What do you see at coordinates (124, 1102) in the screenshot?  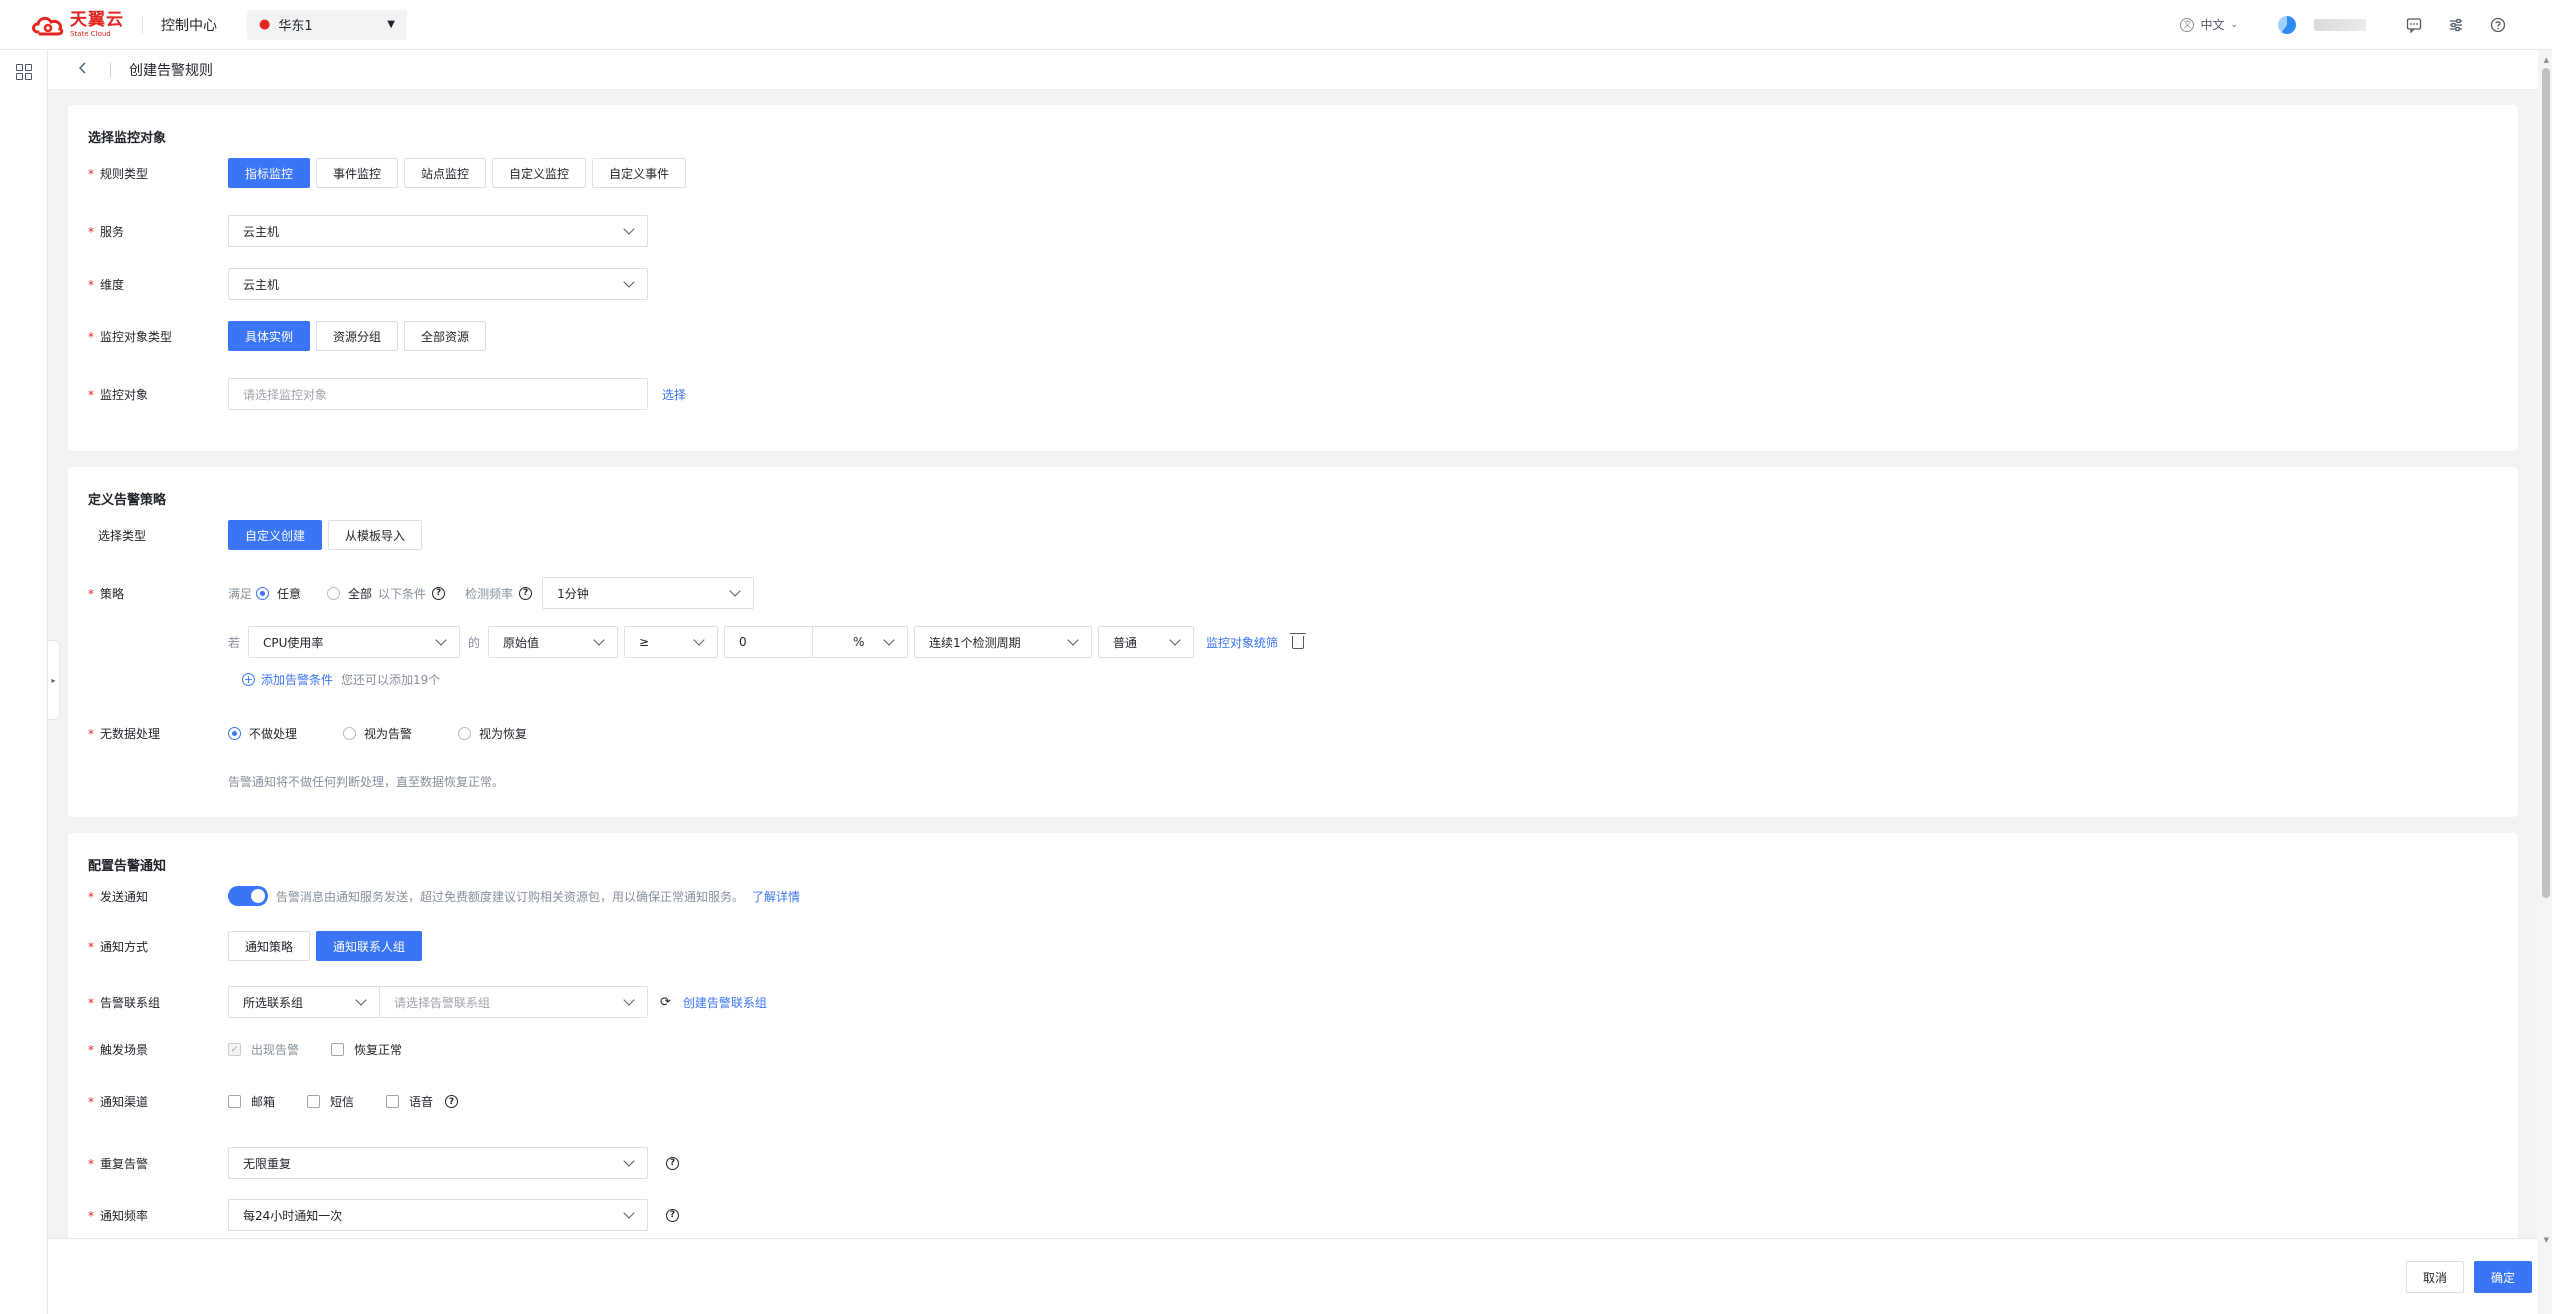 I see `field-label: 通知渠道` at bounding box center [124, 1102].